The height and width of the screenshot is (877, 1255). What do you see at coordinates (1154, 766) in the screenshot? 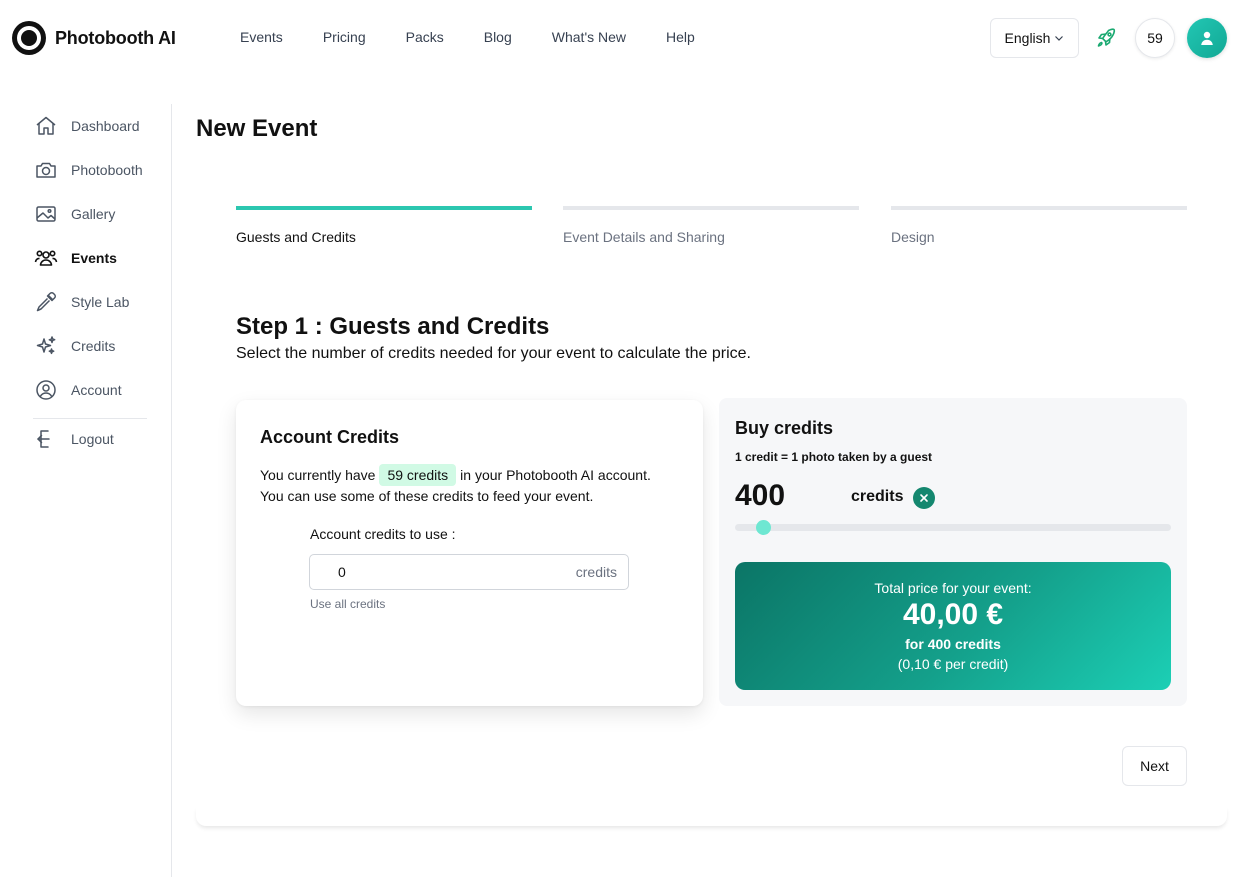
I see `next-button: Next` at bounding box center [1154, 766].